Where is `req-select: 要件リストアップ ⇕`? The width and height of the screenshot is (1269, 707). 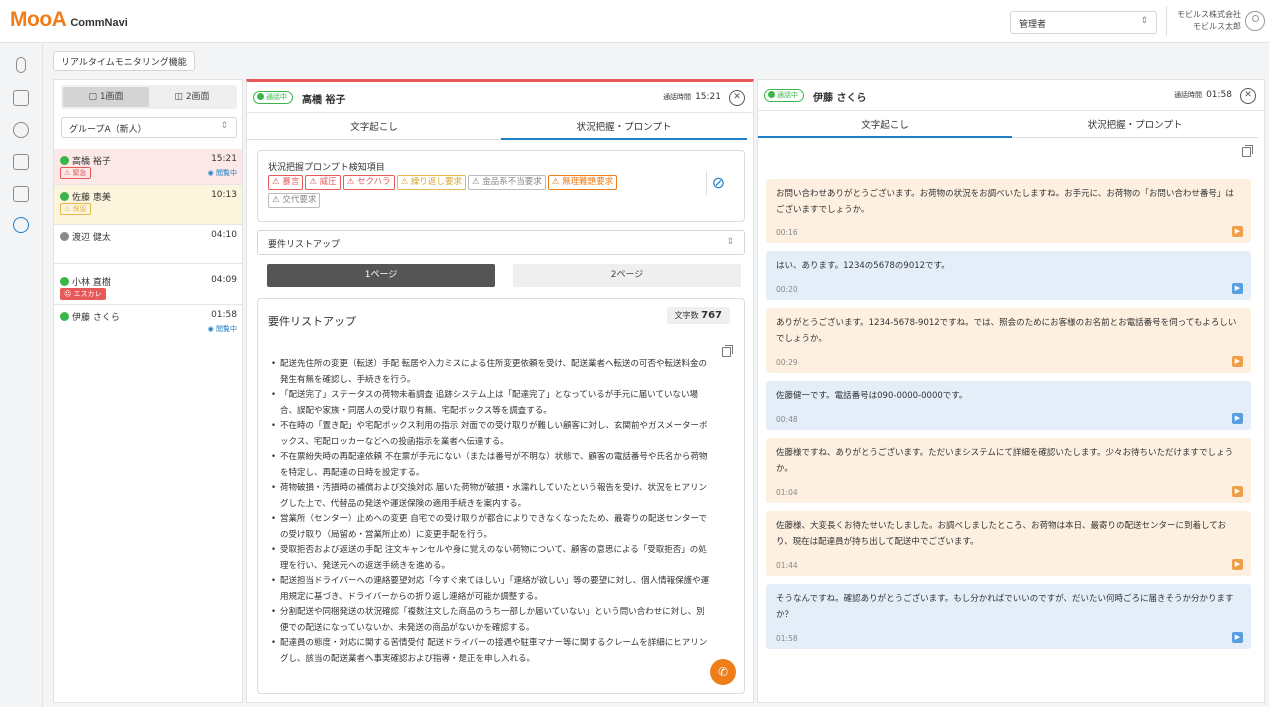
req-select: 要件リストアップ ⇕ is located at coordinates (501, 242).